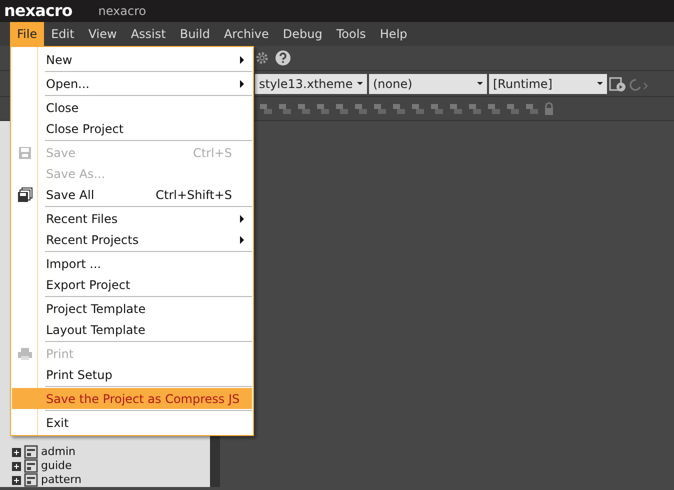  What do you see at coordinates (132, 308) in the screenshot?
I see `menu-option: Project Template` at bounding box center [132, 308].